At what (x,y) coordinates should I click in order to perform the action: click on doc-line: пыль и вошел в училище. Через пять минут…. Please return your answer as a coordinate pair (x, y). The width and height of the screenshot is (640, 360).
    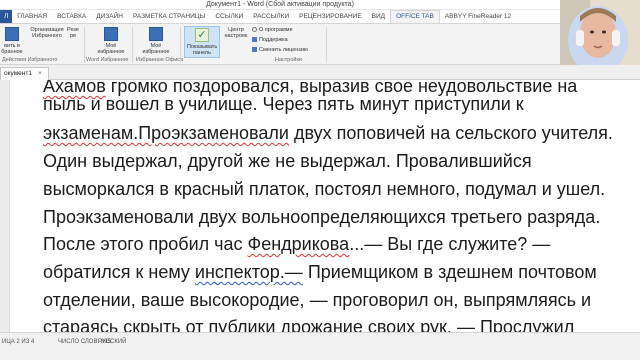
    Looking at the image, I should click on (283, 104).